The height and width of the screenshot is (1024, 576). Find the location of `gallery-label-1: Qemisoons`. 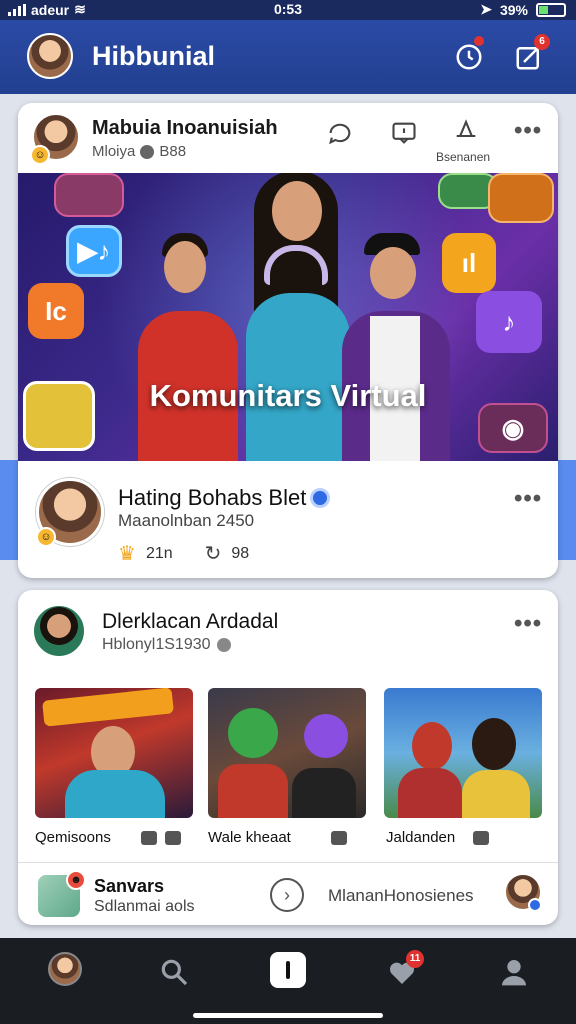

gallery-label-1: Qemisoons is located at coordinates (108, 837).